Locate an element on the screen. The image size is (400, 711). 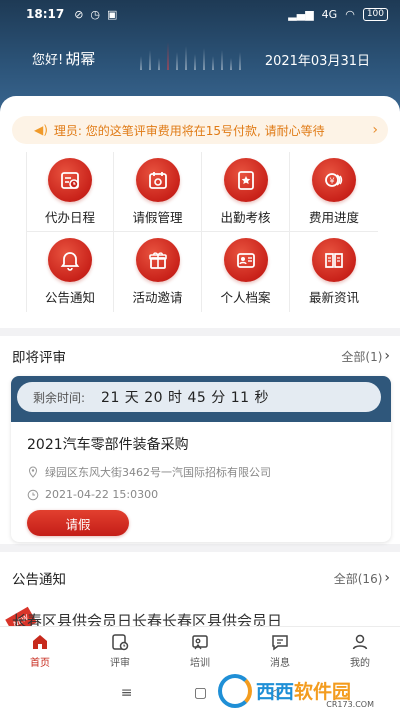
leave-calendar-icon is located at coordinates (157, 179).